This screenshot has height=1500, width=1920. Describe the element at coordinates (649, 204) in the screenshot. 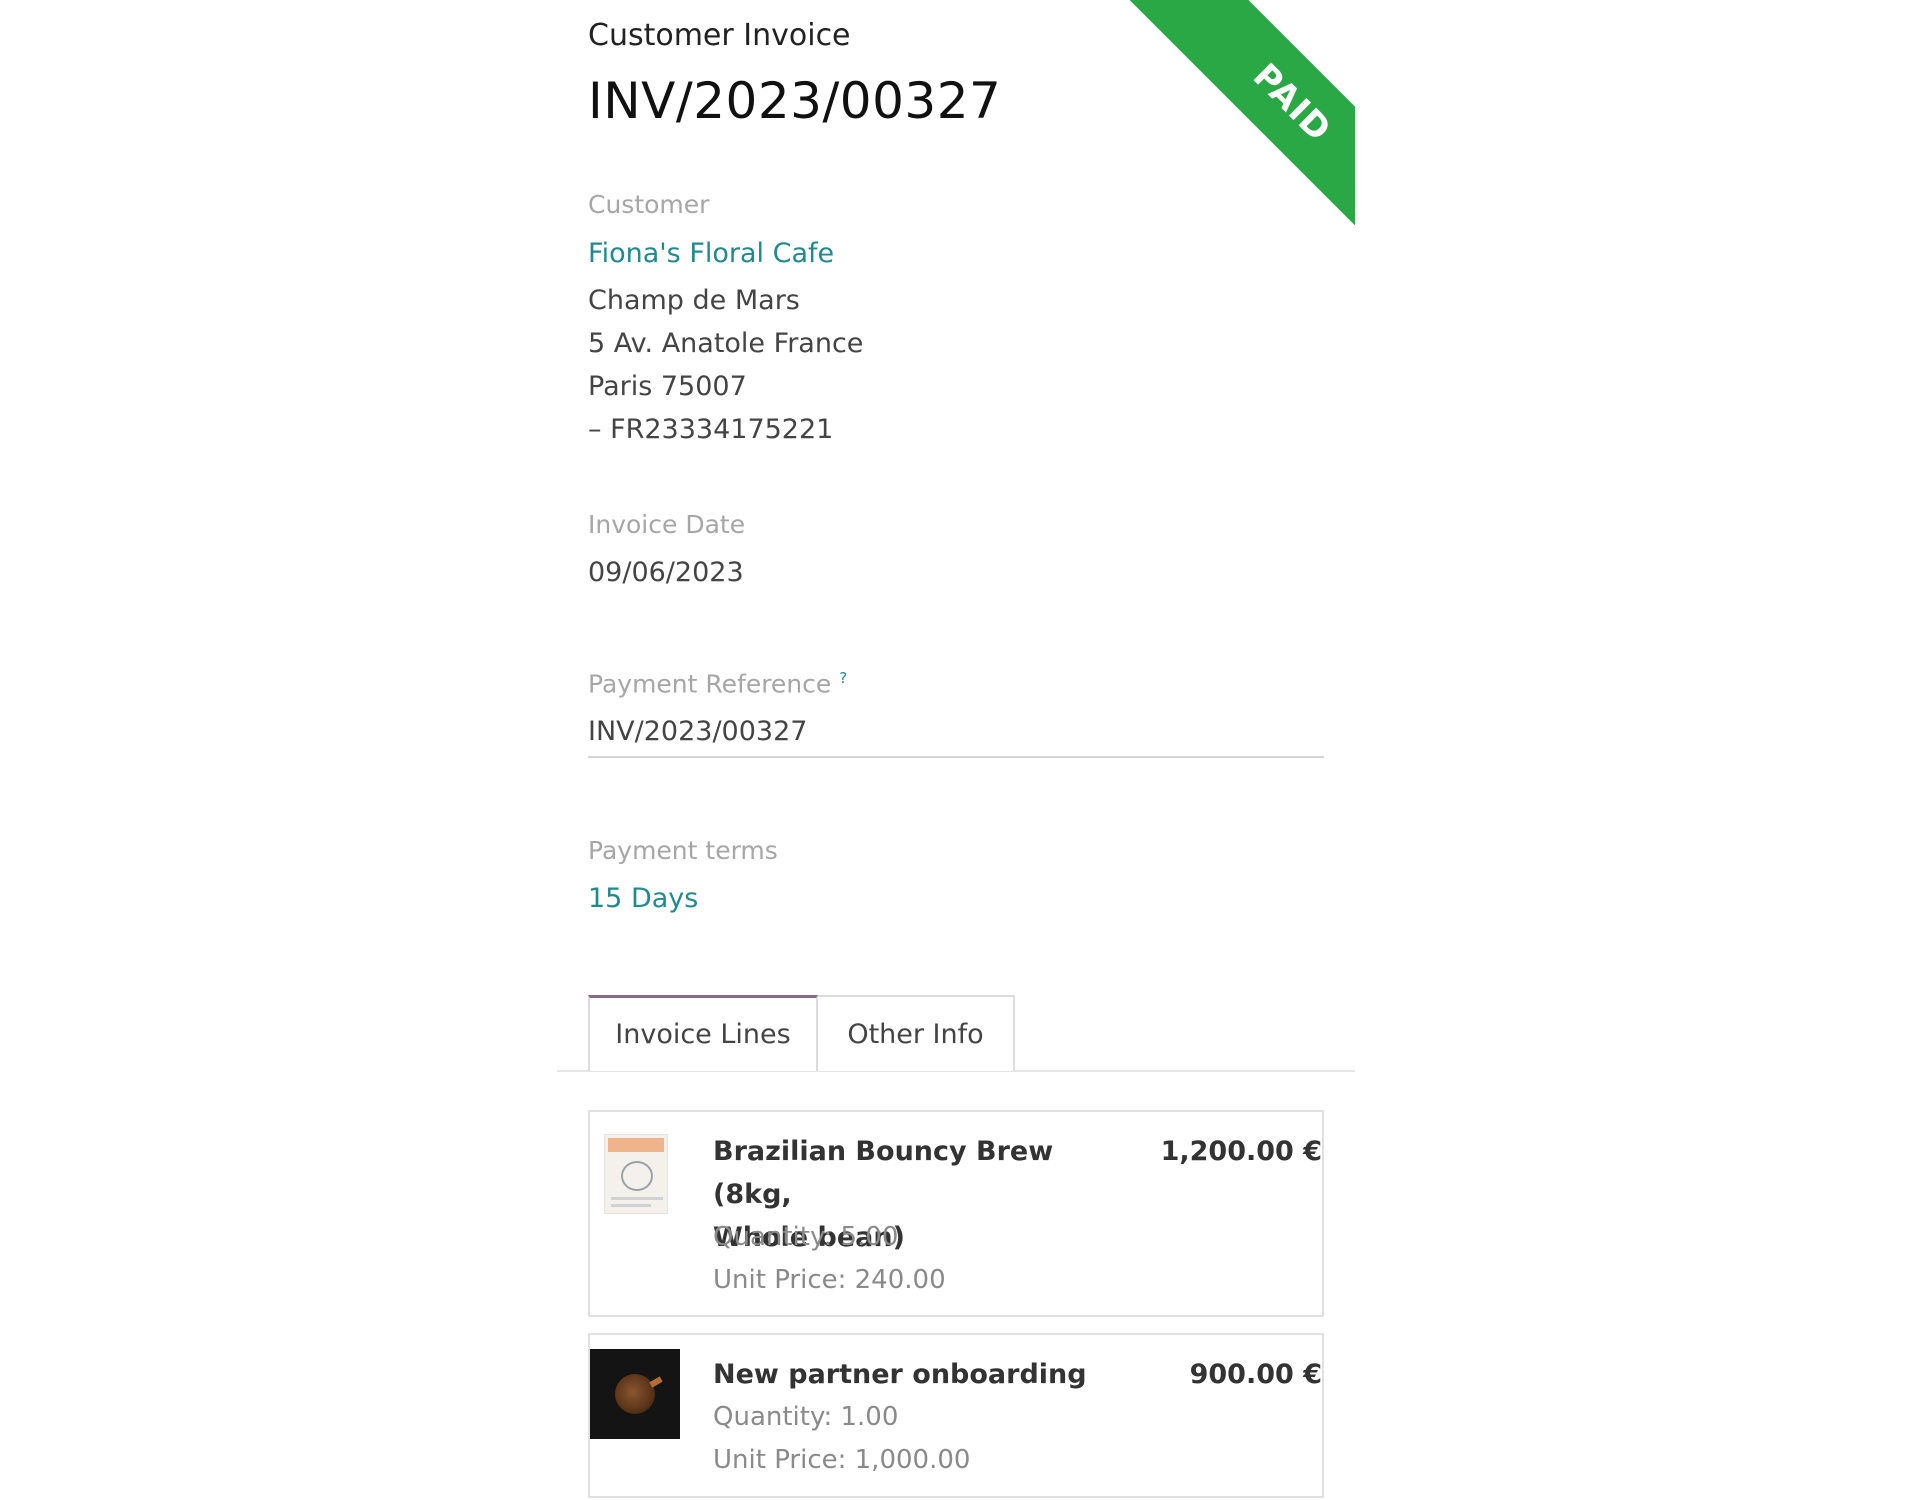

I see `customer-label: Customer` at that location.